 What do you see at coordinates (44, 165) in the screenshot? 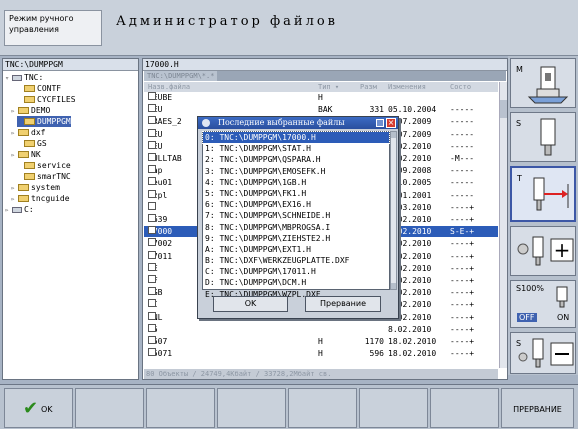
I see `tree-item: service` at bounding box center [44, 165].